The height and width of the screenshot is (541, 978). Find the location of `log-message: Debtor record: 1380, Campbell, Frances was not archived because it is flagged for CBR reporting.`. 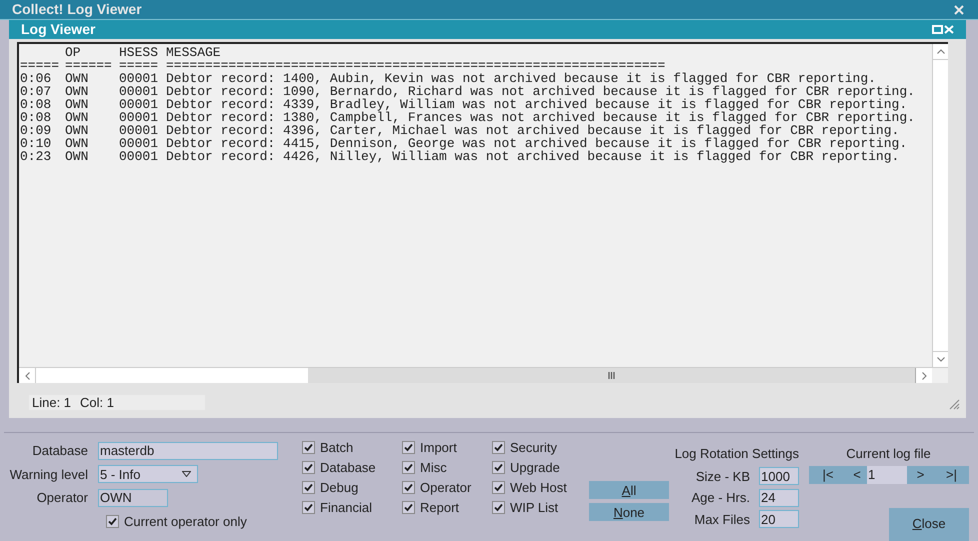

log-message: Debtor record: 1380, Campbell, Frances was not archived because it is flagged for CBR reporting. is located at coordinates (540, 117).